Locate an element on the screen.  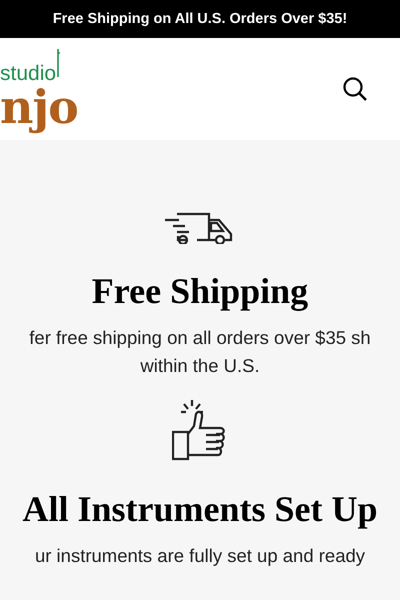
announcement-text: Free Shipping on All U.S. Orders Over $35! is located at coordinates (200, 19).